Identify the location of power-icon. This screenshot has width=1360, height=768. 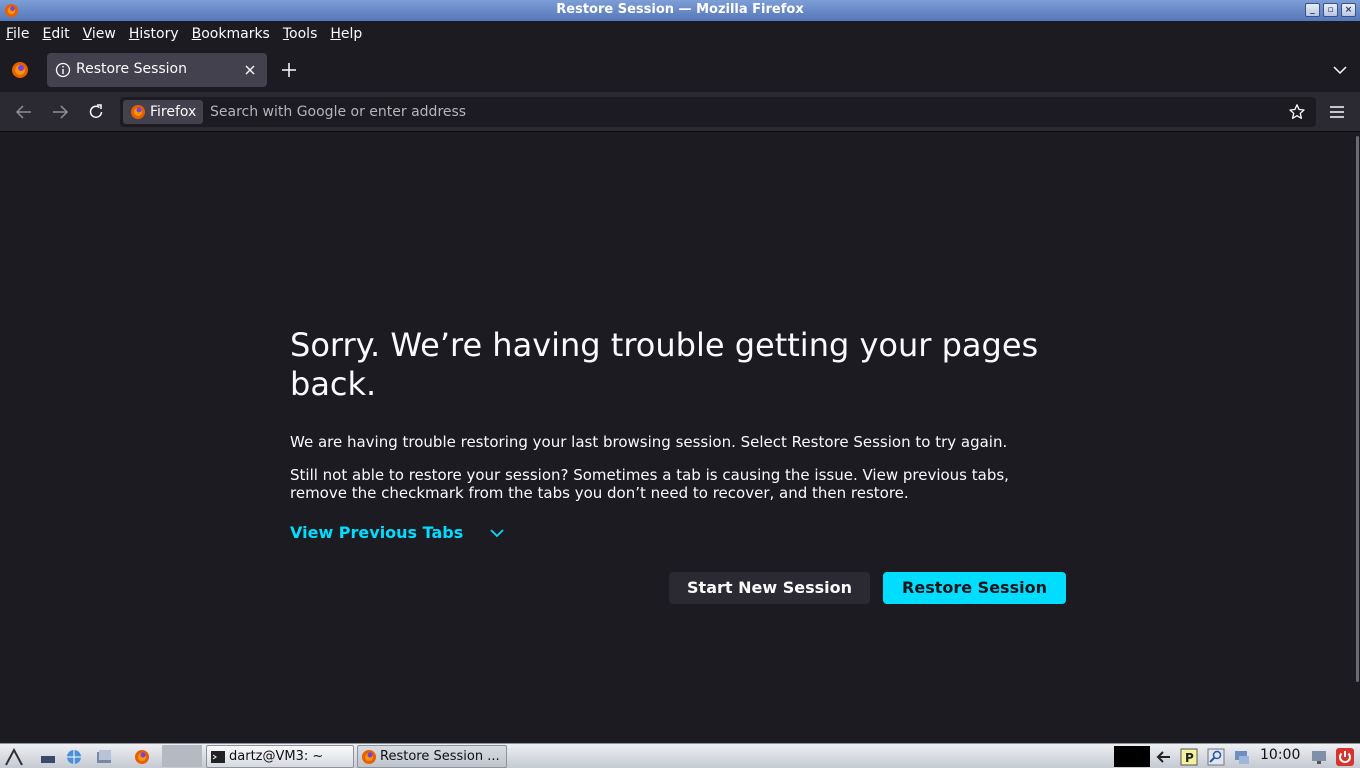
(1345, 757).